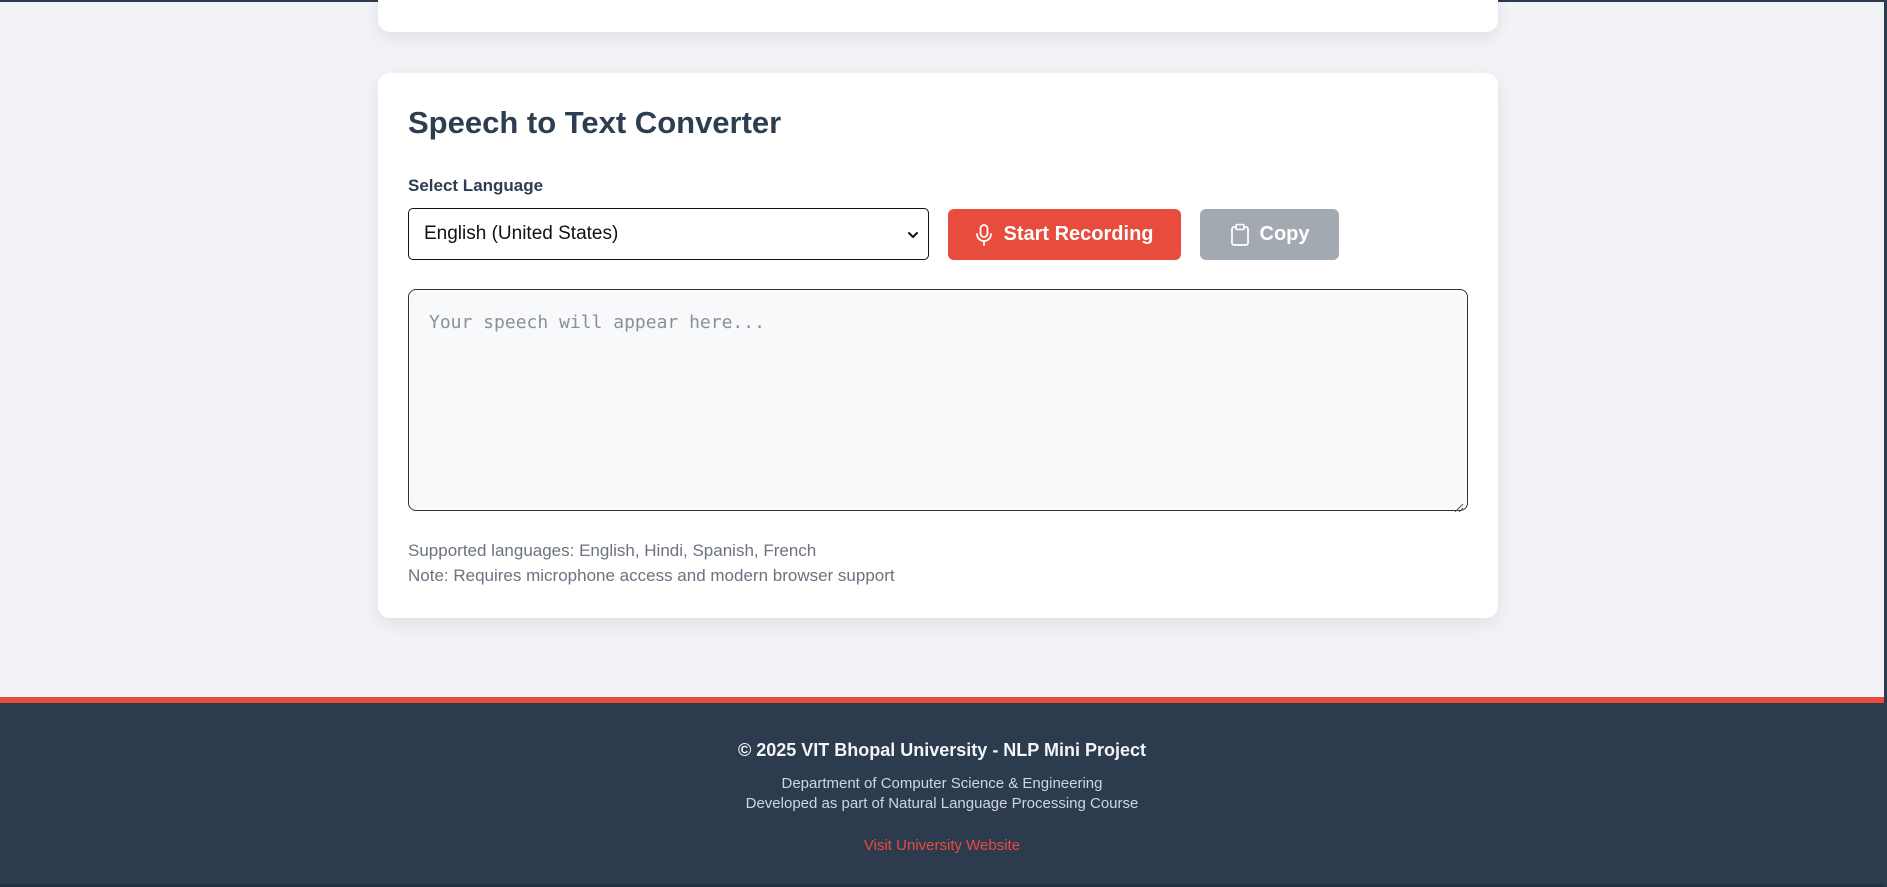 This screenshot has height=887, width=1887. I want to click on card-title: Speech to Text Converter, so click(595, 122).